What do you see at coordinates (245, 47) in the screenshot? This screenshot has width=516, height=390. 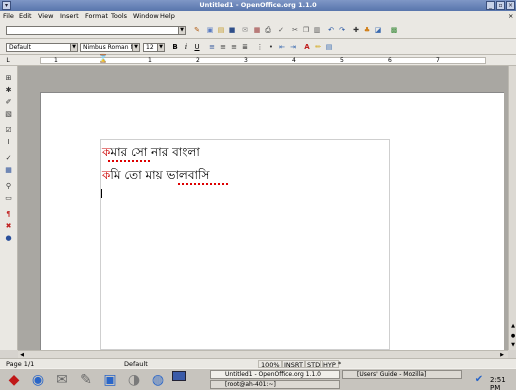 I see `justify-icon: ≣` at bounding box center [245, 47].